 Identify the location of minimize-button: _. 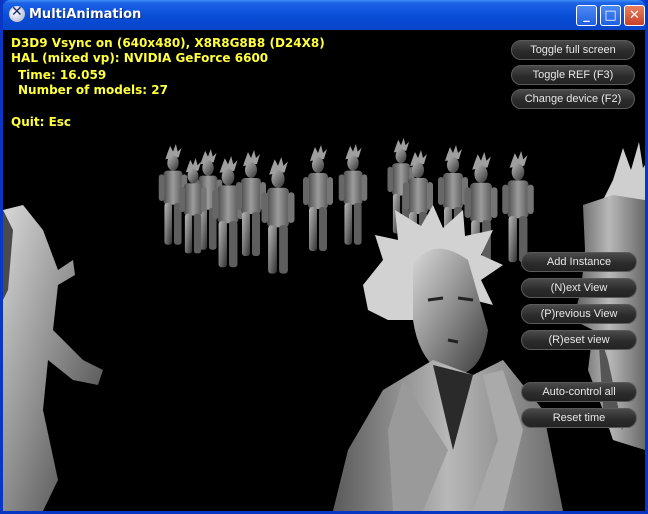
(586, 15).